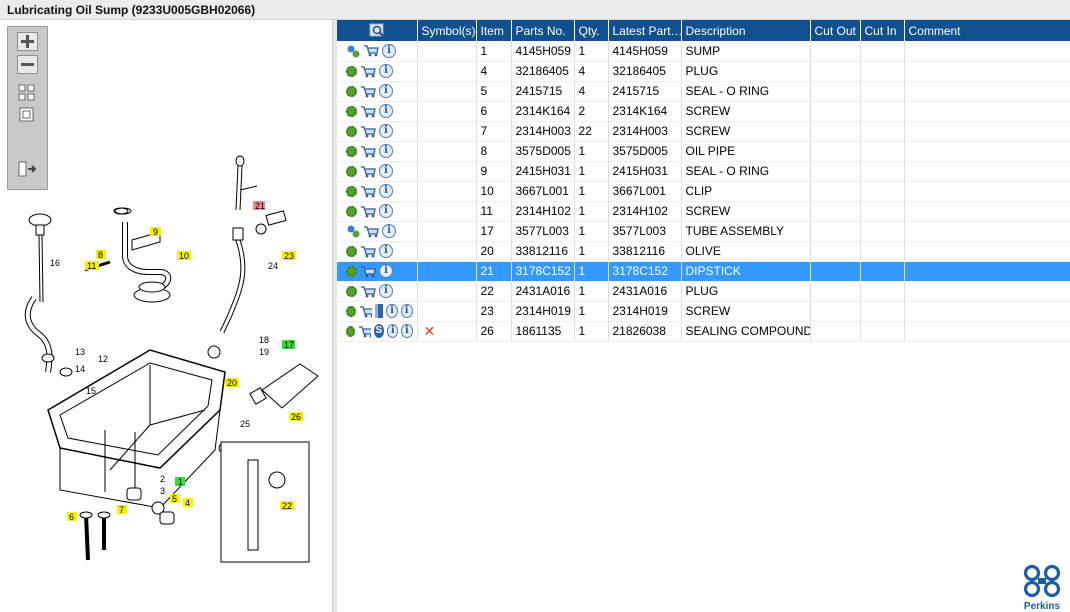 The image size is (1070, 612). I want to click on table-row: i 9 2415H031 1 2415H031 SEAL - O RING, so click(703, 171).